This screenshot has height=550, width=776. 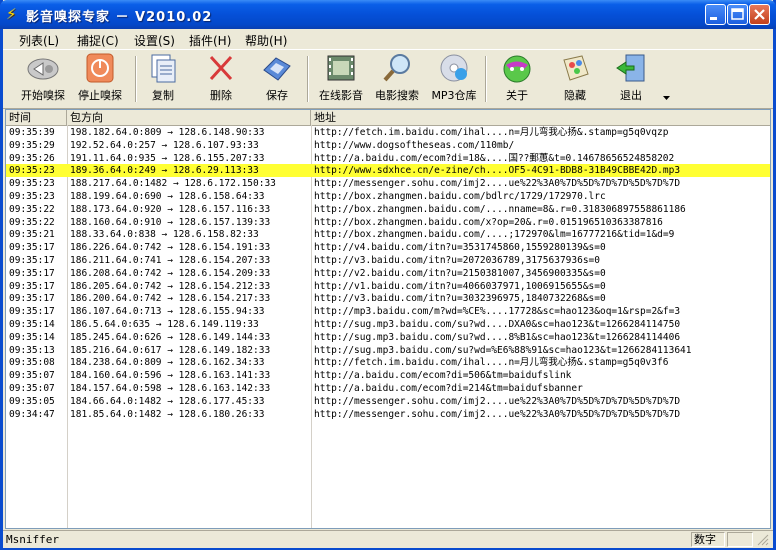 I want to click on column-header-direction: 包方向, so click(x=189, y=117).